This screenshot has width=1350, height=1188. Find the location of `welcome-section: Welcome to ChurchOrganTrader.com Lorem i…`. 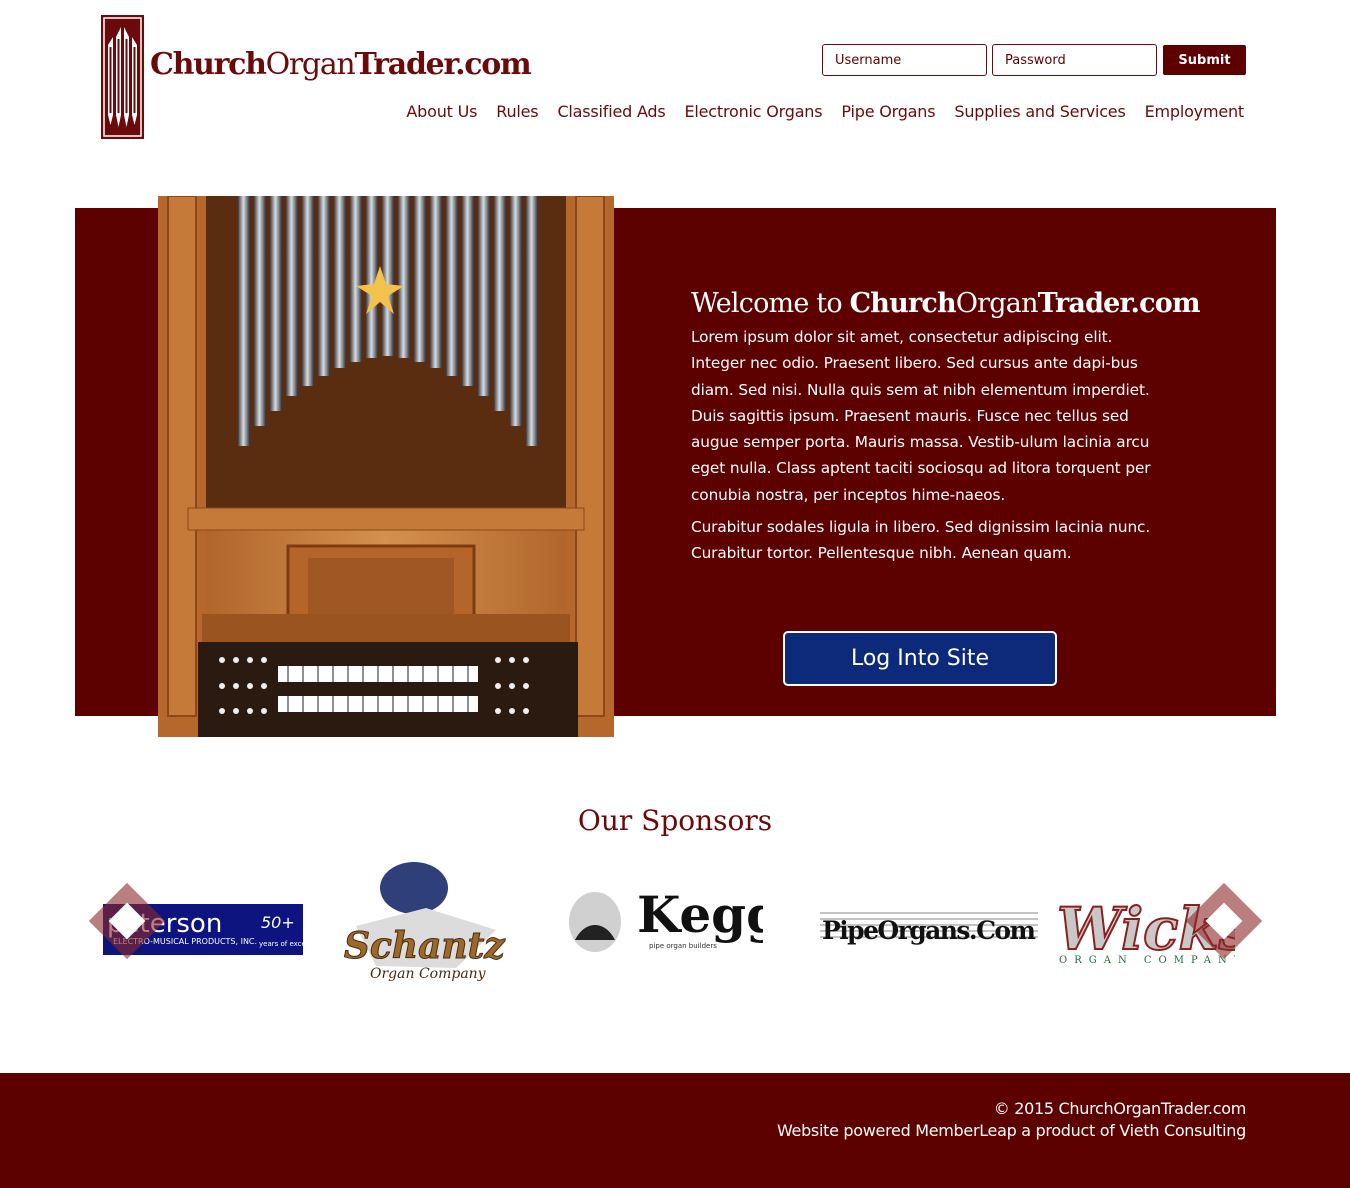

welcome-section: Welcome to ChurchOrganTrader.com Lorem i… is located at coordinates (951, 426).